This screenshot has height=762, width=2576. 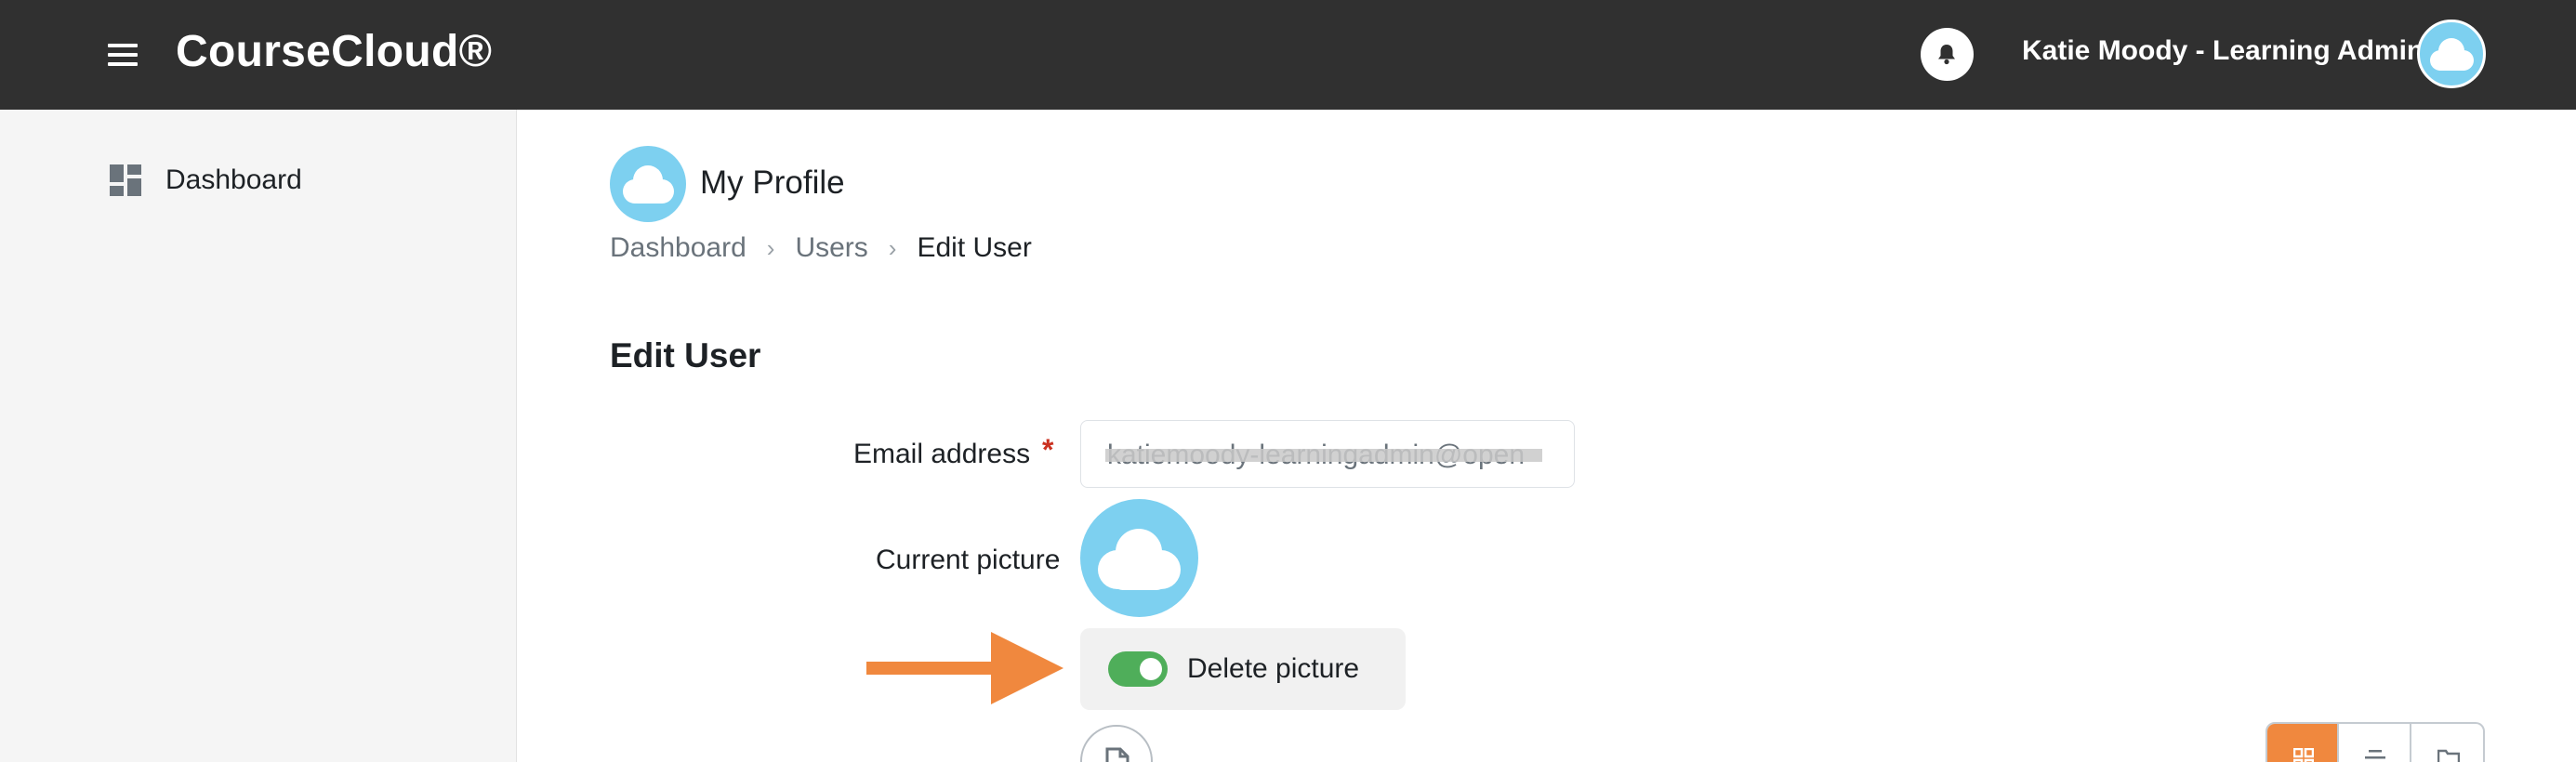 What do you see at coordinates (1117, 754) in the screenshot?
I see `file-icon` at bounding box center [1117, 754].